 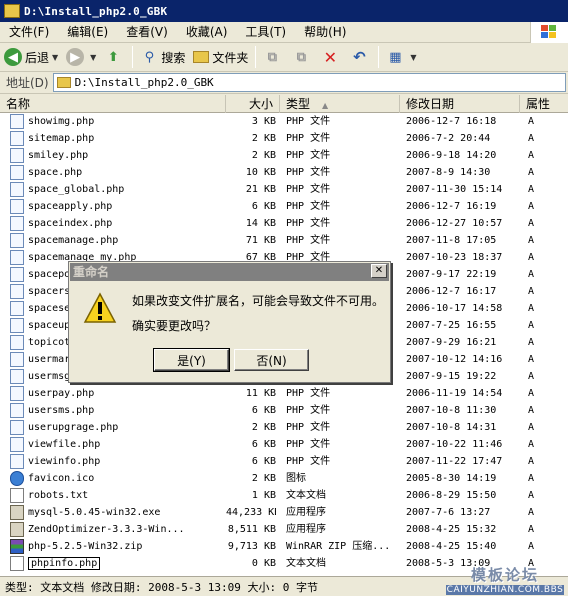 I want to click on undo-button: ↶, so click(x=360, y=57).